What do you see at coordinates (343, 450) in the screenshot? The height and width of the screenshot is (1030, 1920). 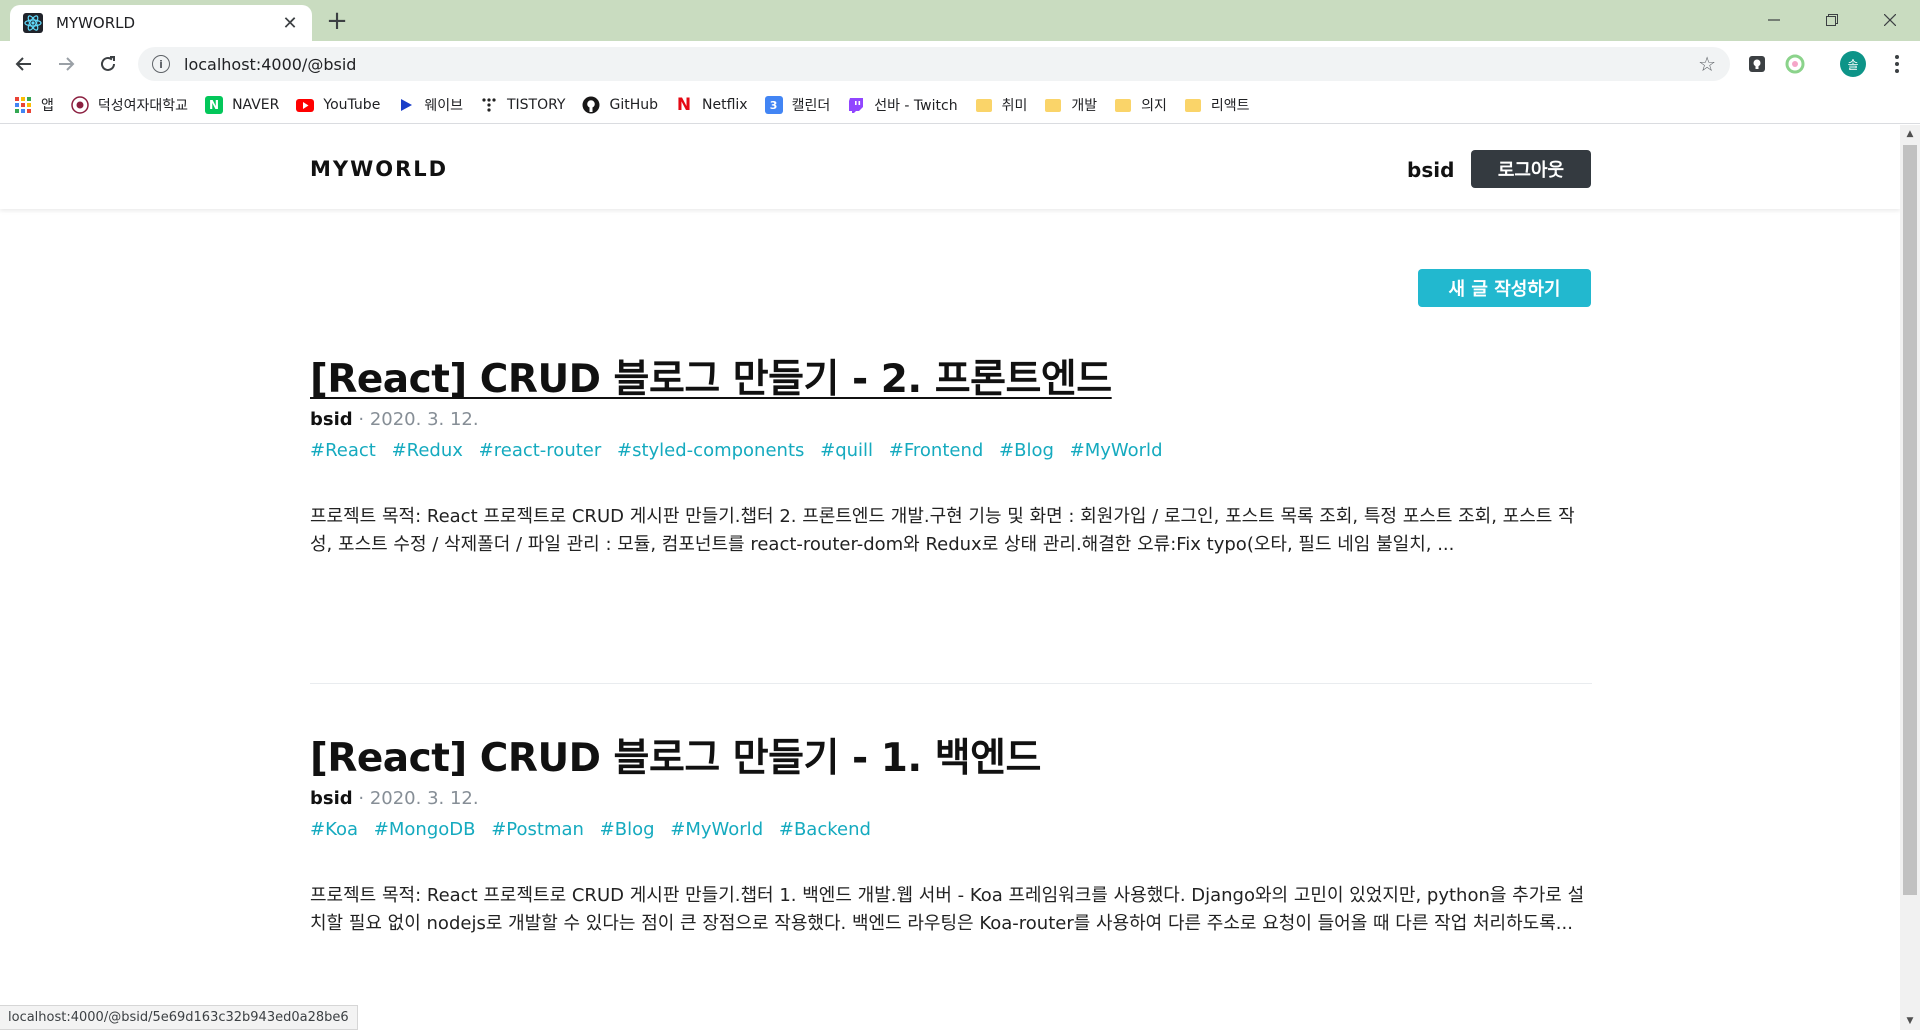 I see `tag-link: #React` at bounding box center [343, 450].